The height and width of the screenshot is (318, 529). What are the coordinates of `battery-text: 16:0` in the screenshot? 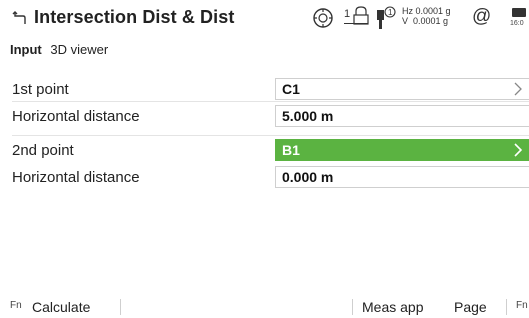 It's located at (517, 23).